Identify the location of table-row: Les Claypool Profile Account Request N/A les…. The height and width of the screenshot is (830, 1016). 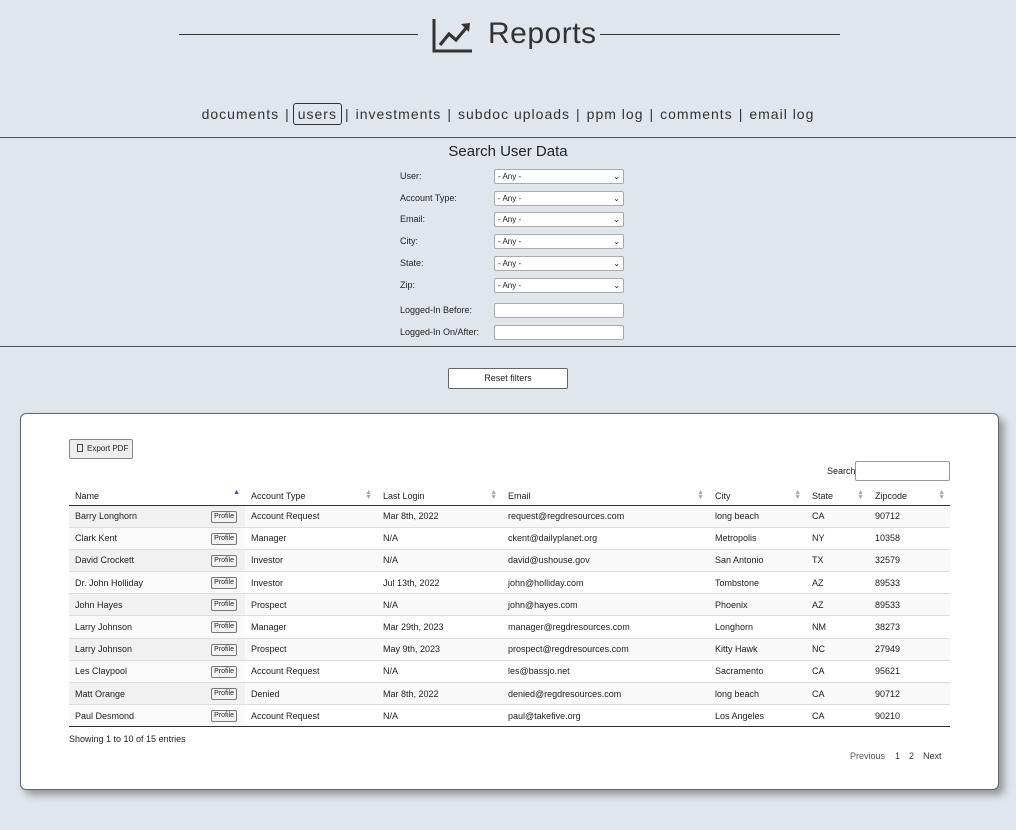
(509, 672).